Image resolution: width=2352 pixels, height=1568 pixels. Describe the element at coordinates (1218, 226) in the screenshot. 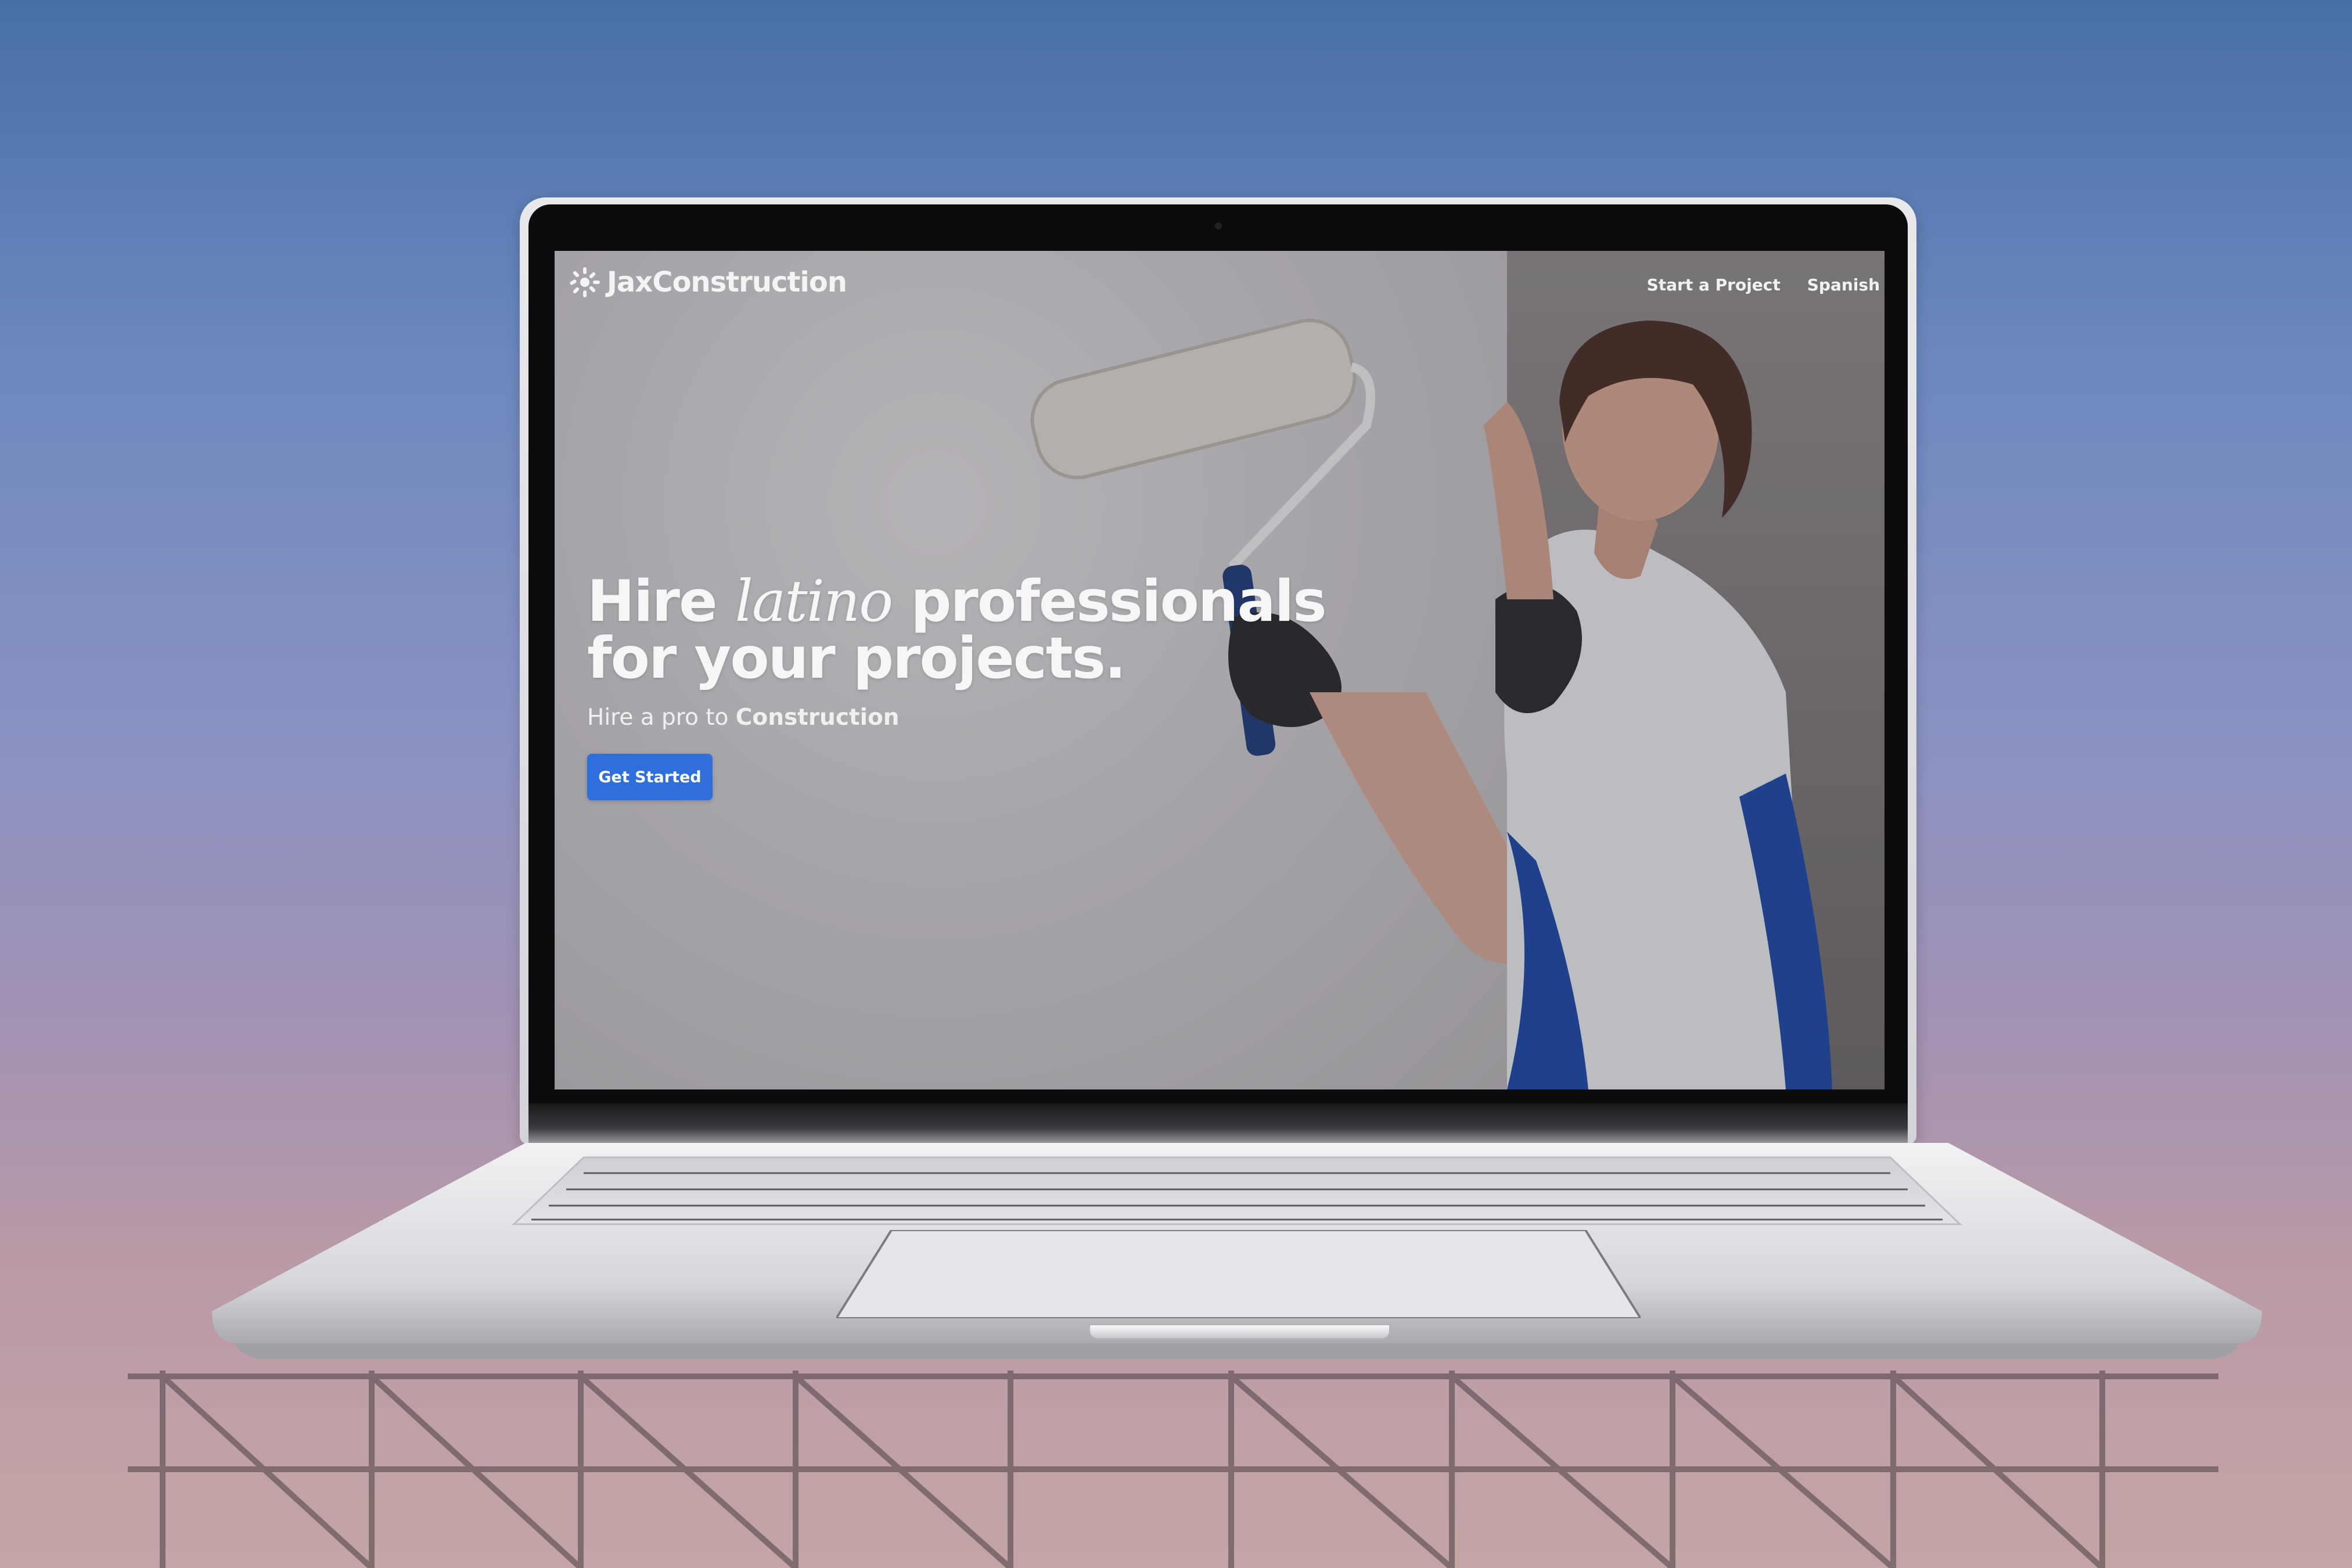

I see `webcam-icon` at that location.